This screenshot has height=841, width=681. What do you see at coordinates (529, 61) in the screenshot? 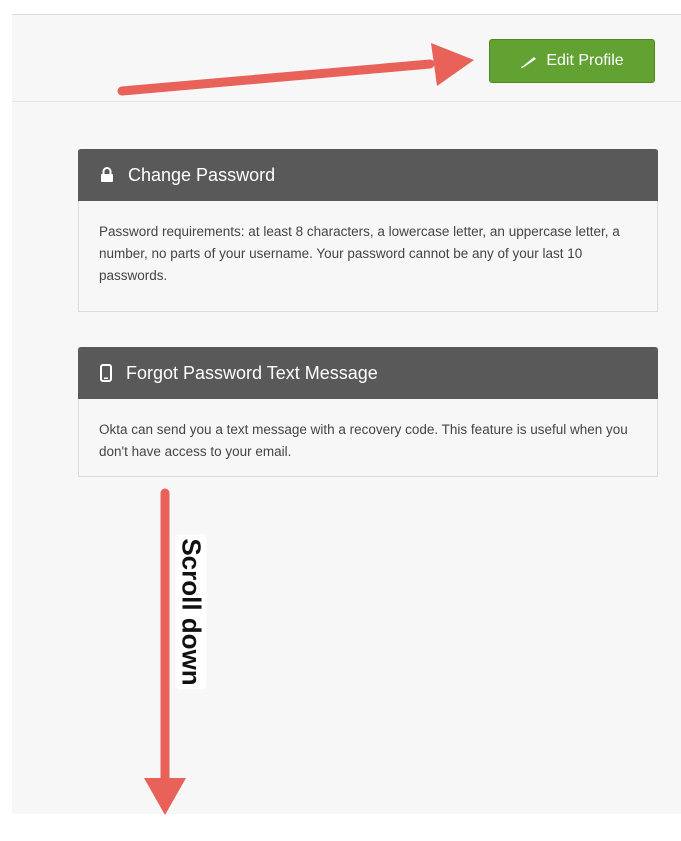
I see `pencil-icon` at bounding box center [529, 61].